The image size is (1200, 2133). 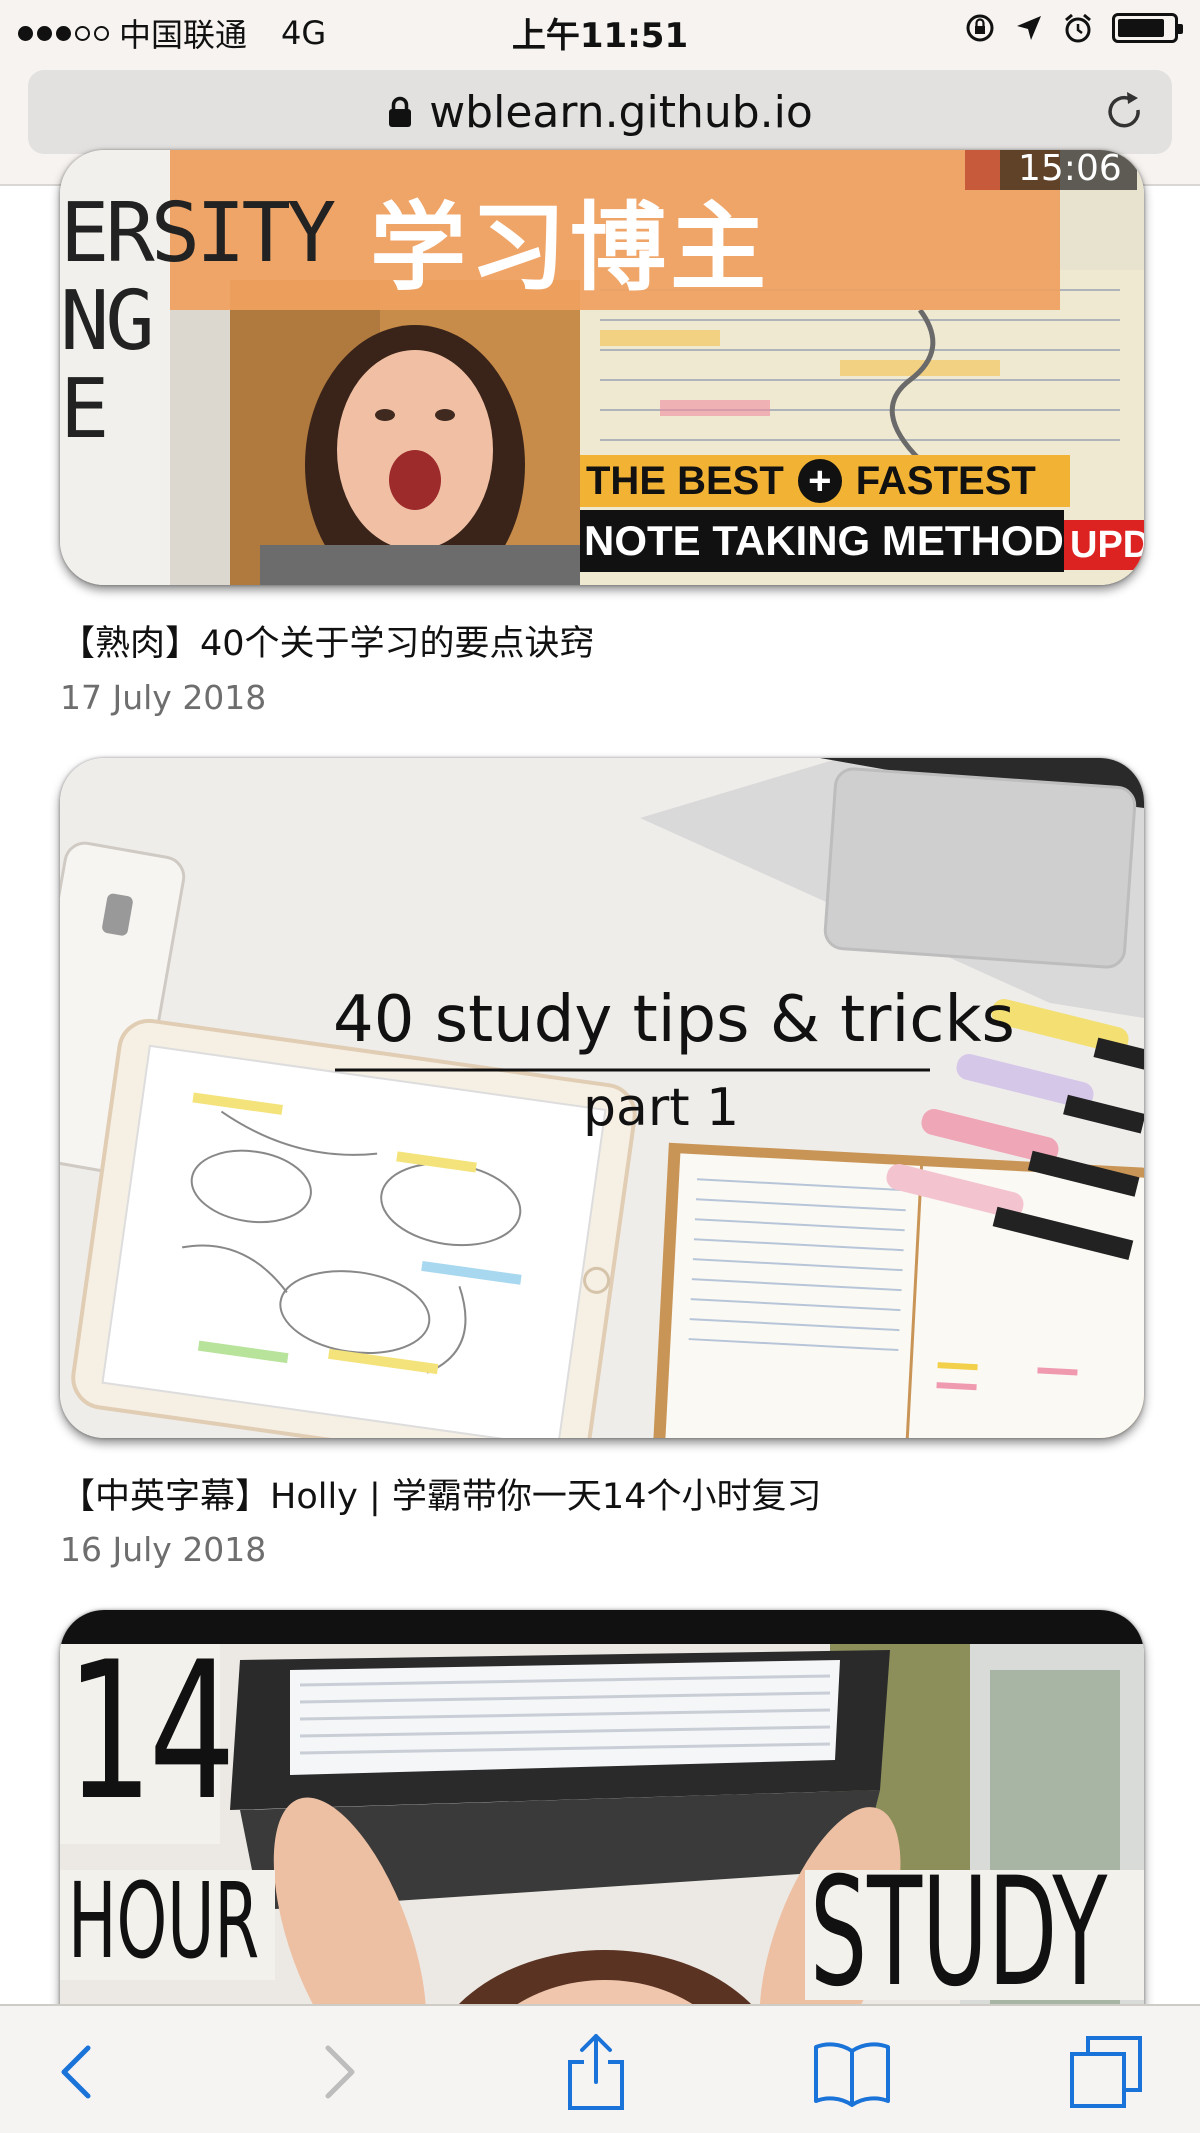 What do you see at coordinates (151, 1731) in the screenshot?
I see `thumb-number: 14` at bounding box center [151, 1731].